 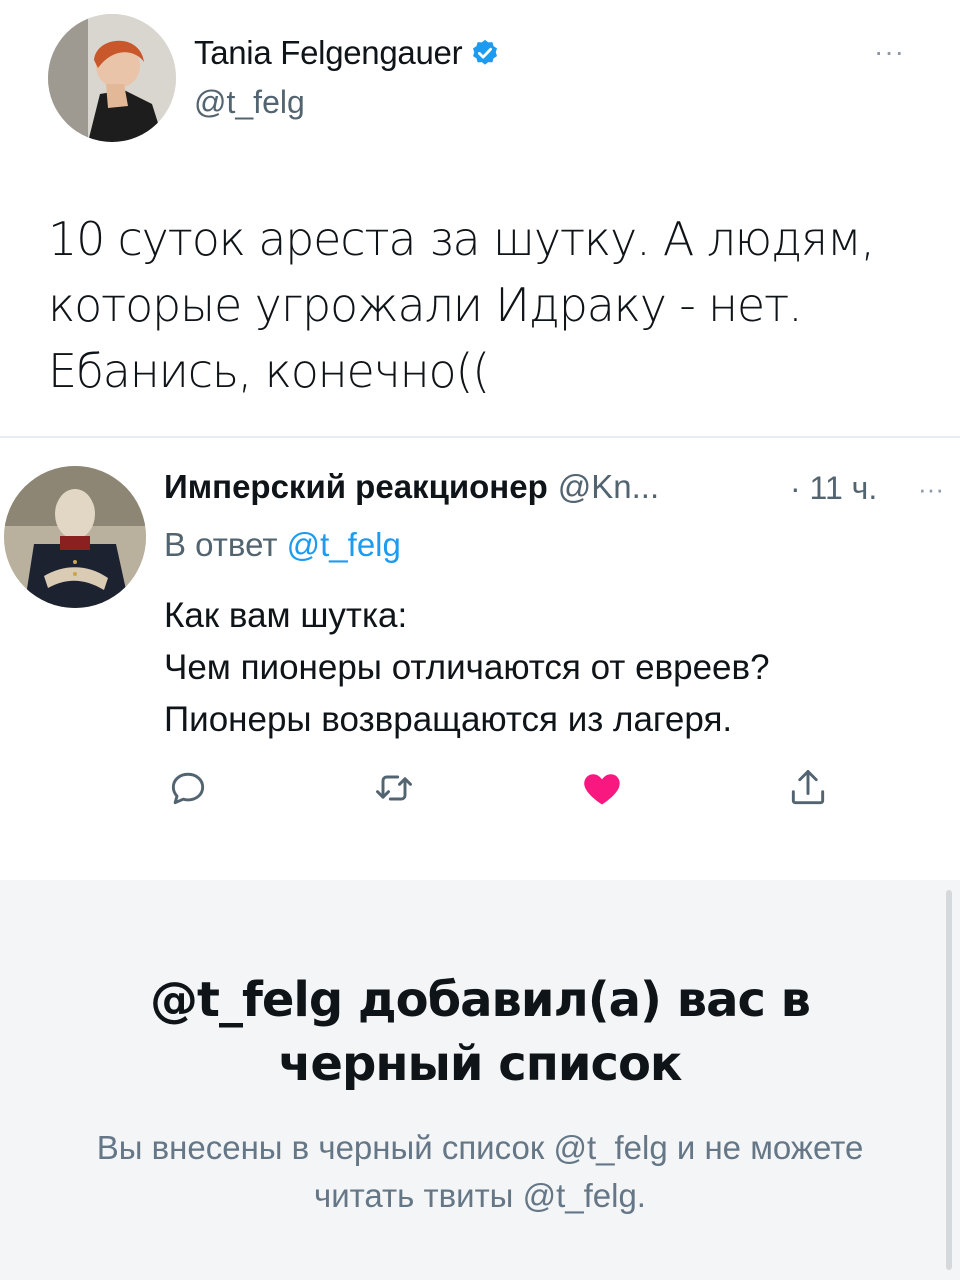 What do you see at coordinates (602, 788) in the screenshot?
I see `like-icon-filled` at bounding box center [602, 788].